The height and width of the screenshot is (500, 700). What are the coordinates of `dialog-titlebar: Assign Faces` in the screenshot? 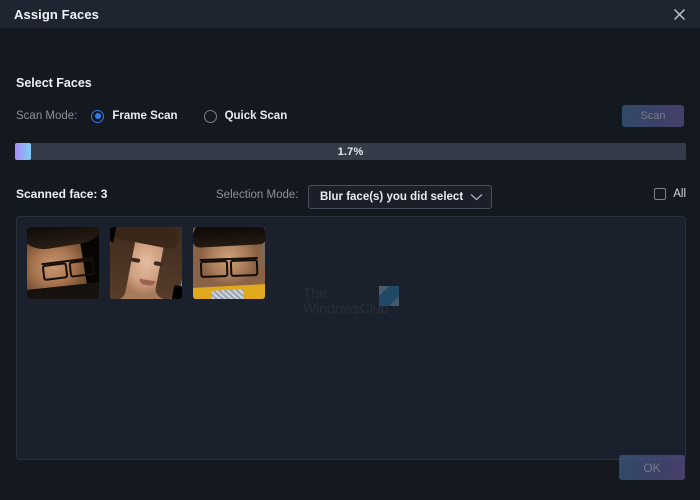 It's located at (350, 14).